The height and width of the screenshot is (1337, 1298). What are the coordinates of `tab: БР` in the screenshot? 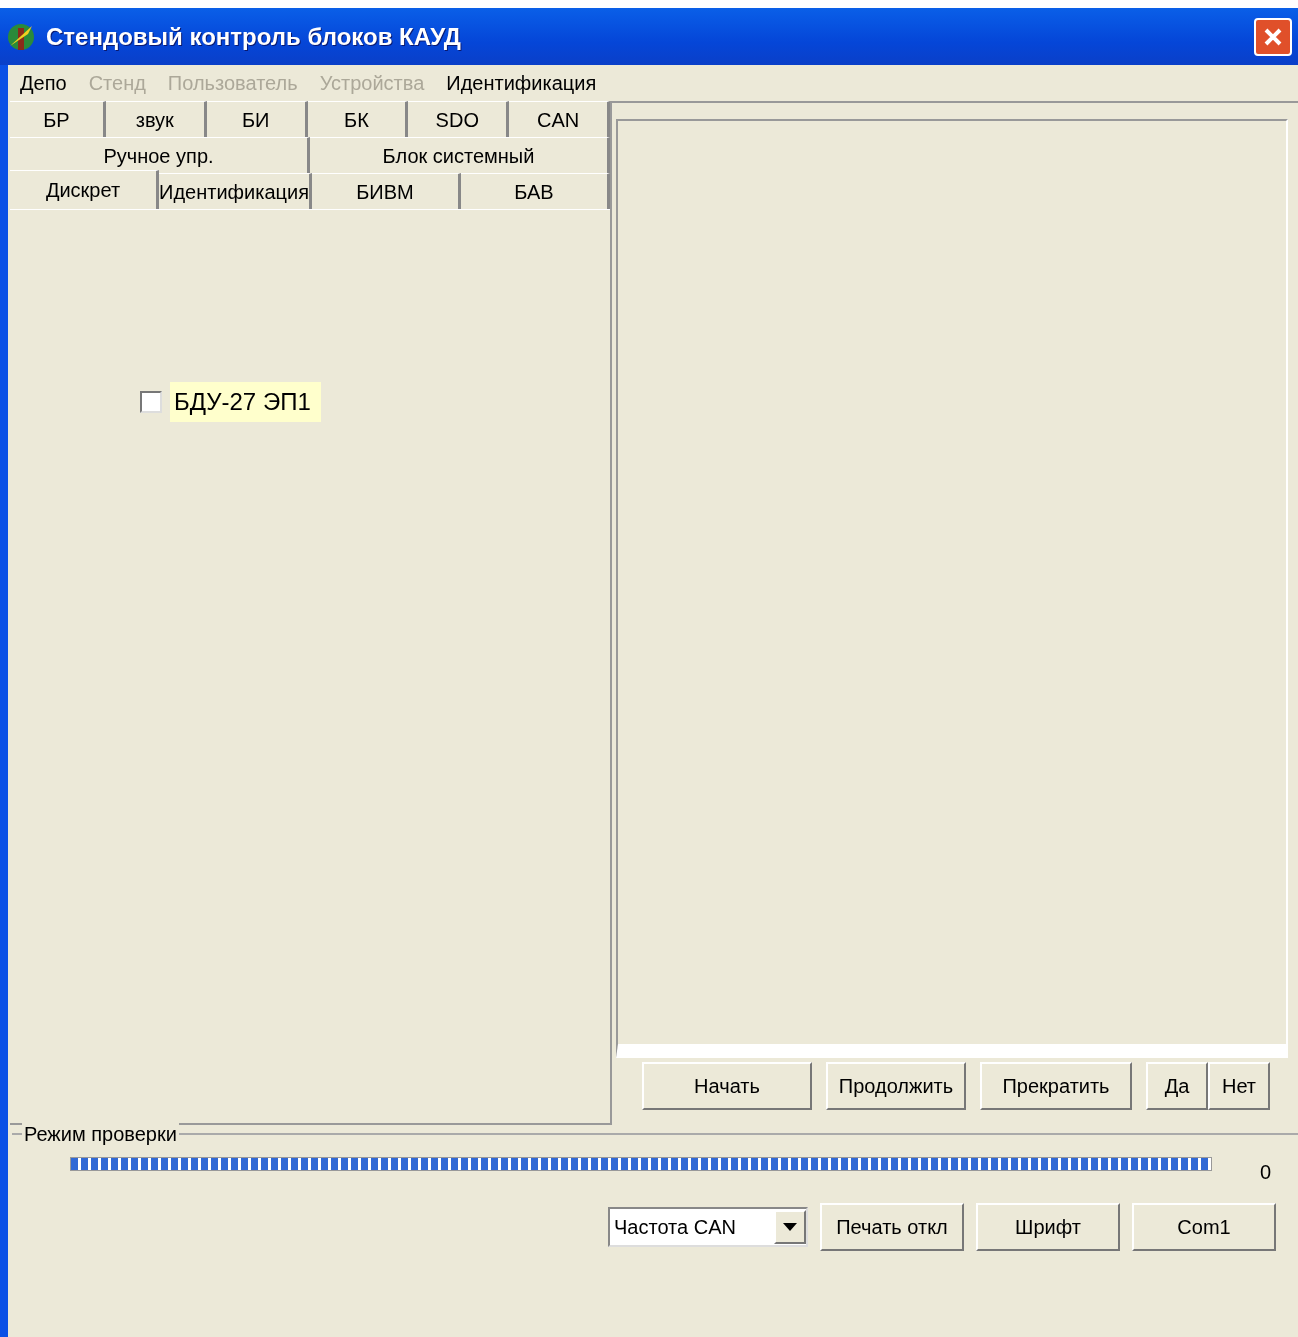 It's located at (58, 119).